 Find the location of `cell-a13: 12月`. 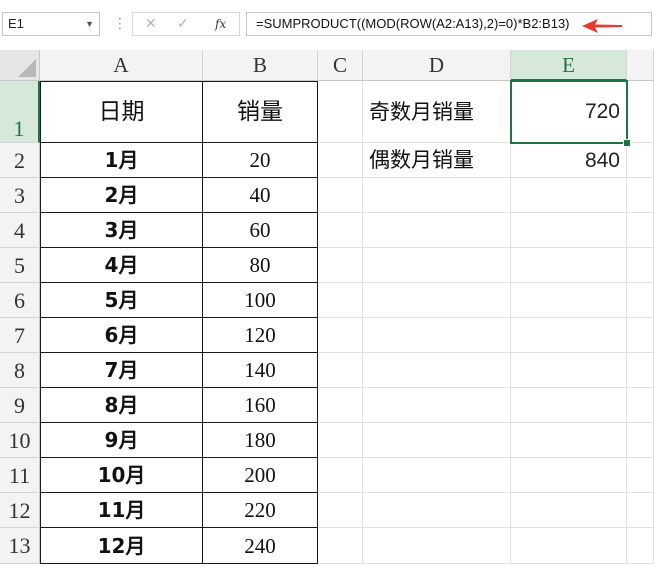

cell-a13: 12月 is located at coordinates (121, 546).